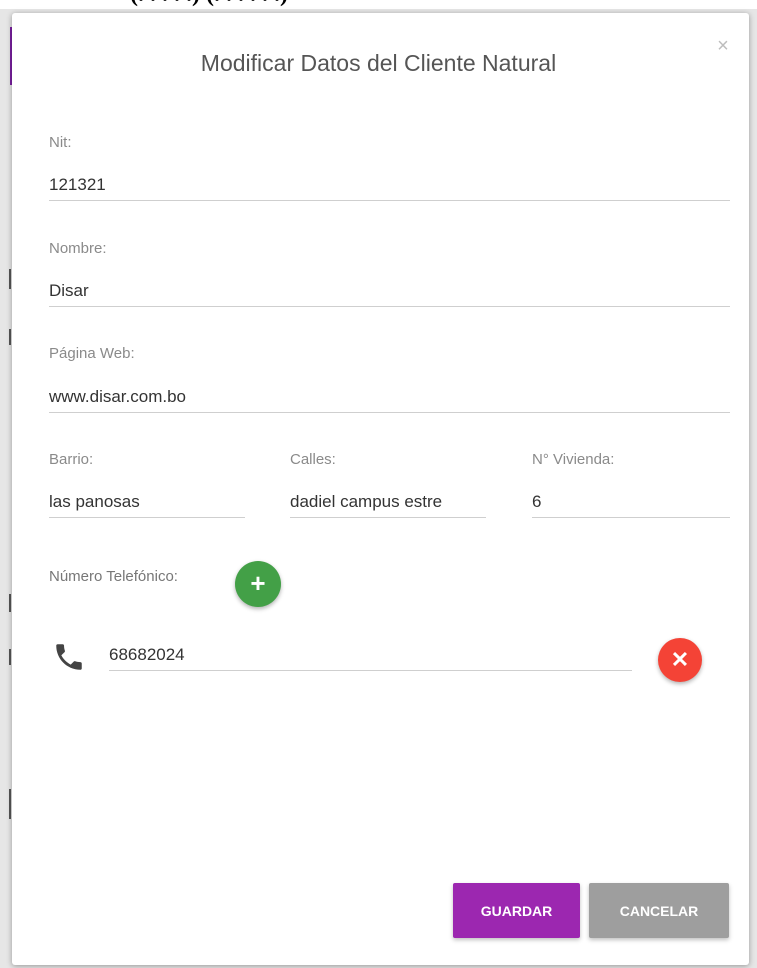 This screenshot has height=968, width=757. Describe the element at coordinates (209, 4) in the screenshot. I see `top-caption-text: (. . . . .) (. . . . . .)` at that location.